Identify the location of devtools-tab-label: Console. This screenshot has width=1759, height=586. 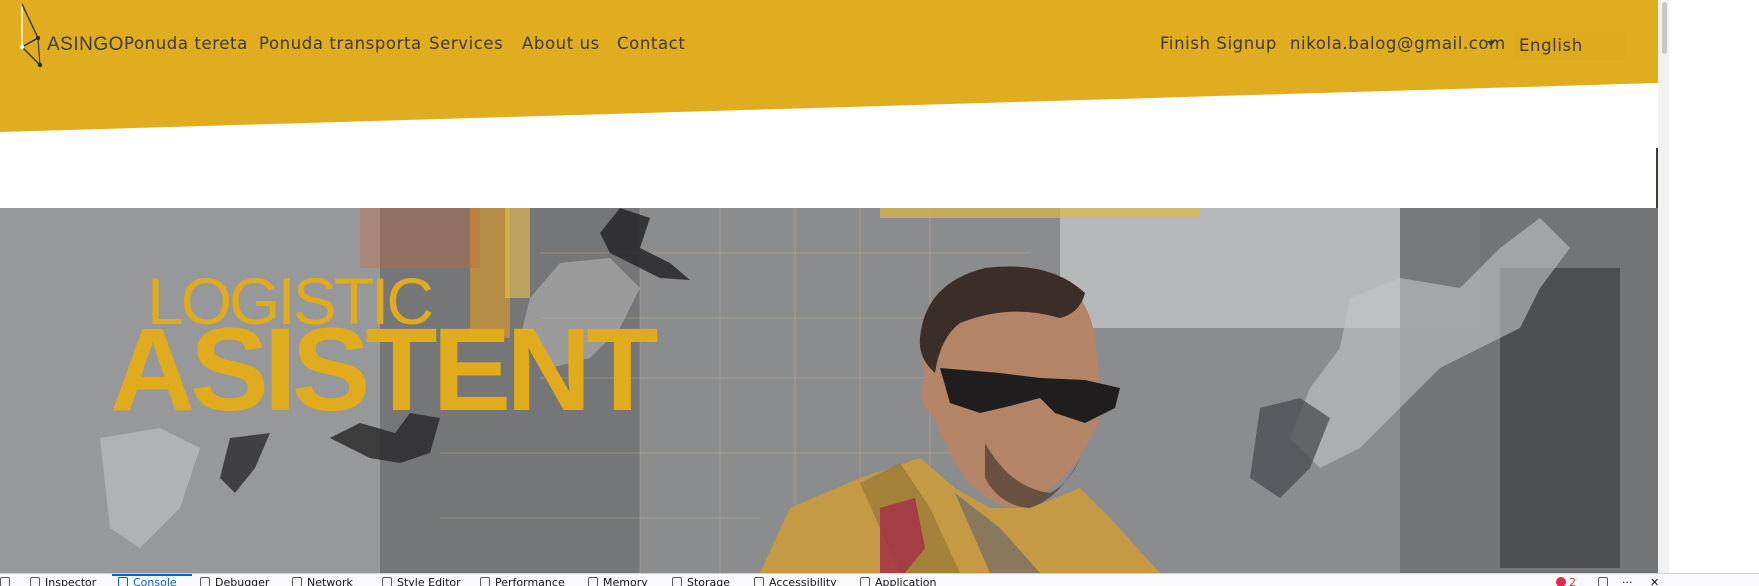
(155, 581).